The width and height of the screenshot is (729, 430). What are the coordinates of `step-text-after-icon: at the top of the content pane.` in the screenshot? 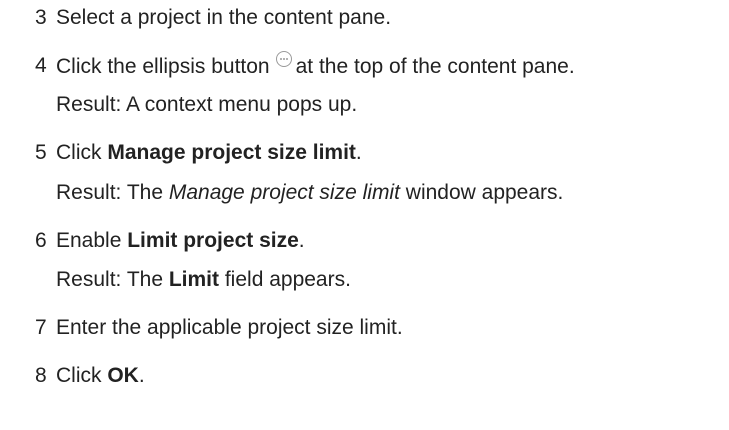 It's located at (435, 66).